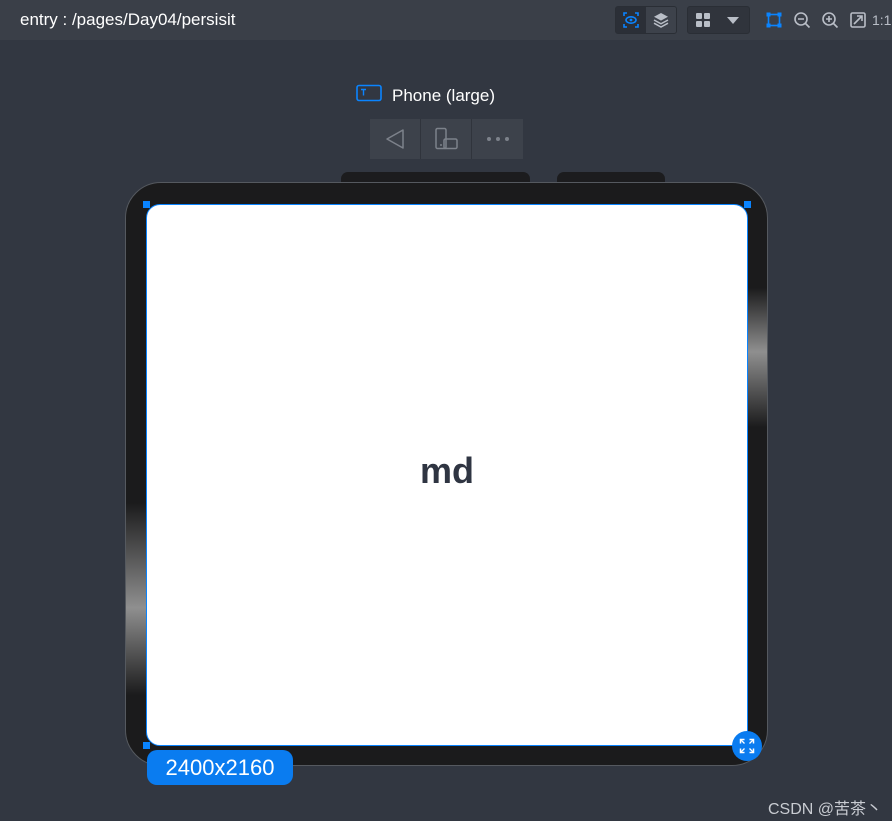 Image resolution: width=892 pixels, height=821 pixels. What do you see at coordinates (220, 767) in the screenshot?
I see `size-badge: 2400x2160` at bounding box center [220, 767].